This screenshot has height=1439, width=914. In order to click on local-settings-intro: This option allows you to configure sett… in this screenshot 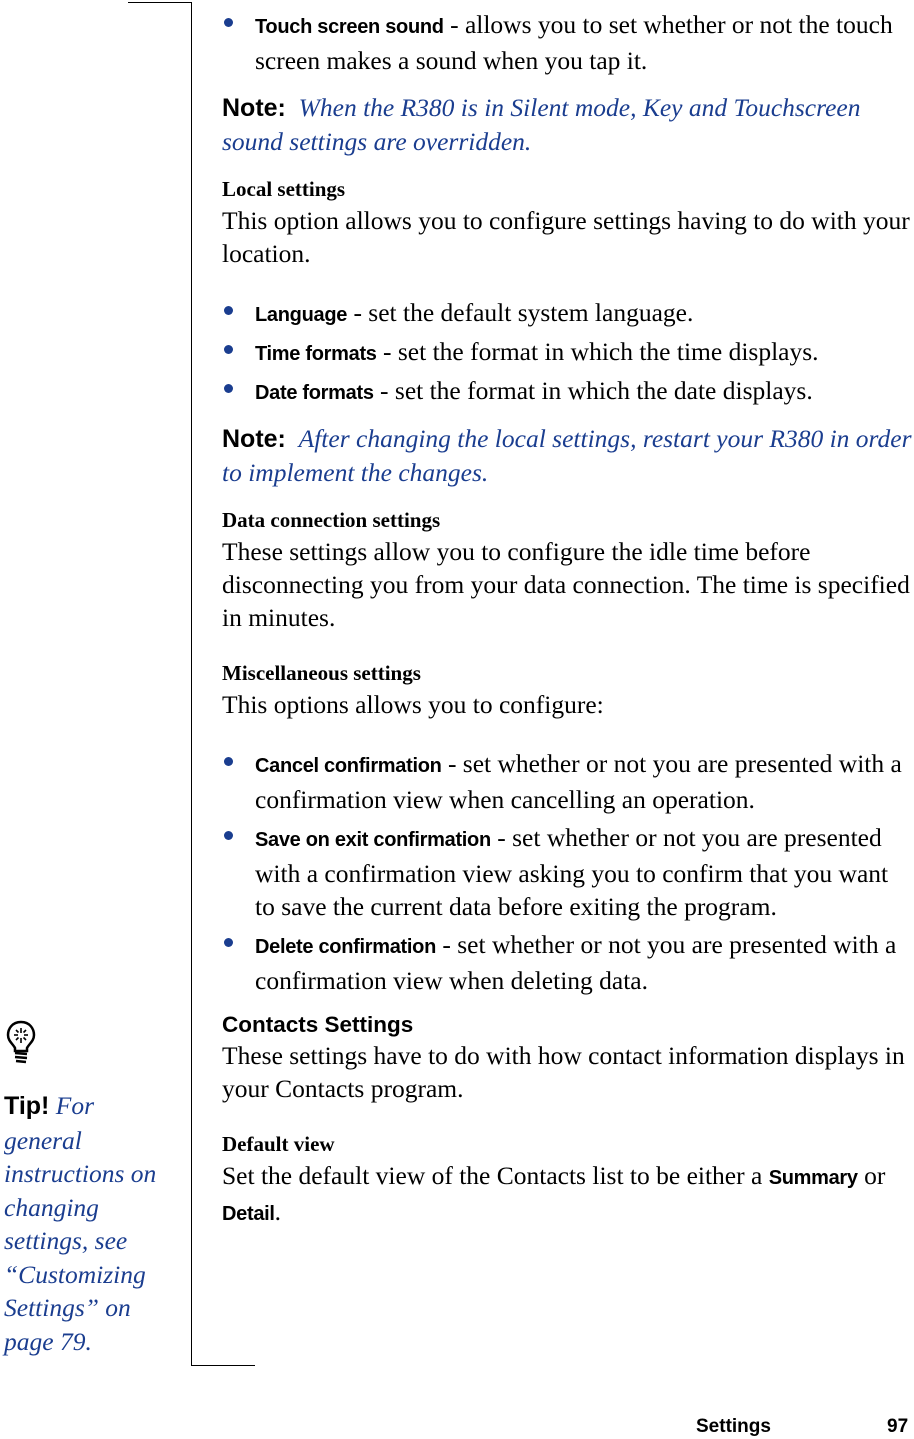, I will do `click(566, 237)`.